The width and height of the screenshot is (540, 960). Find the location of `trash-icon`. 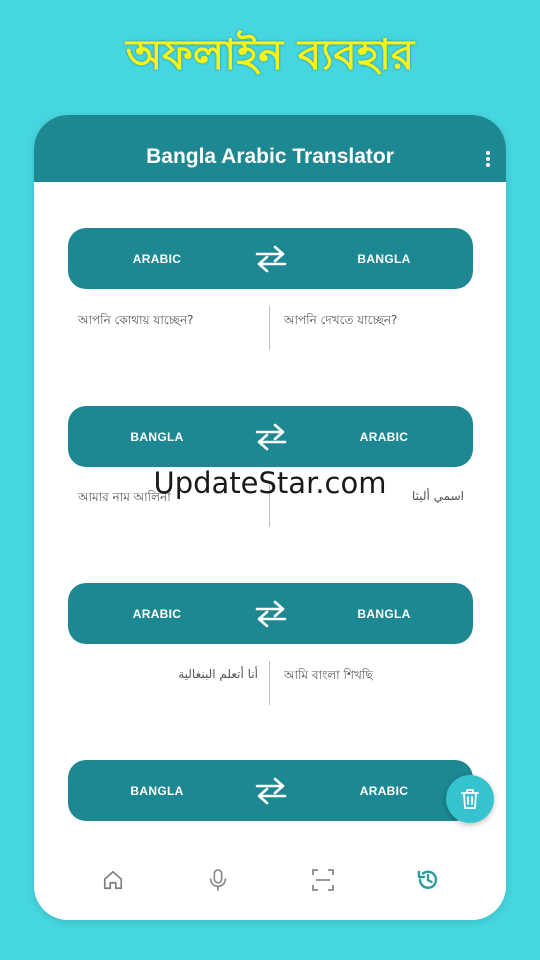

trash-icon is located at coordinates (470, 799).